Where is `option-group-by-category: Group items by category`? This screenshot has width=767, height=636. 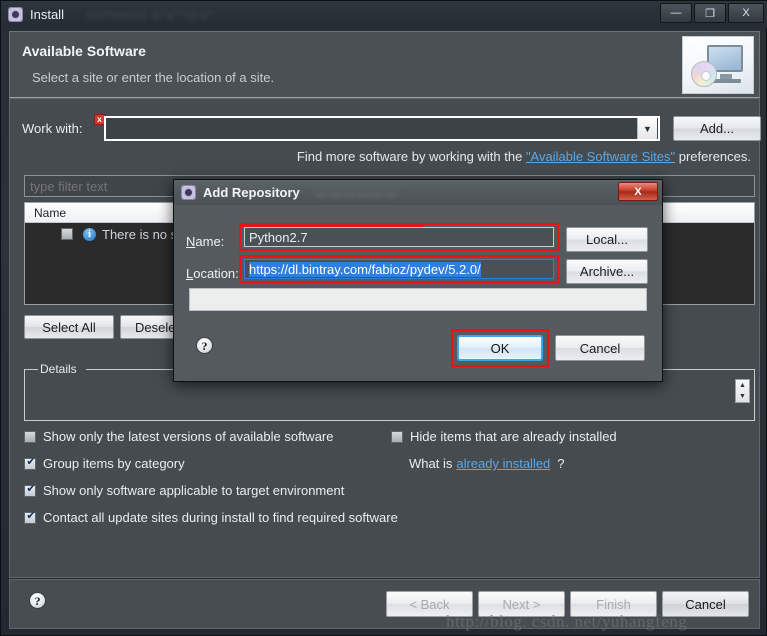 option-group-by-category: Group items by category is located at coordinates (104, 463).